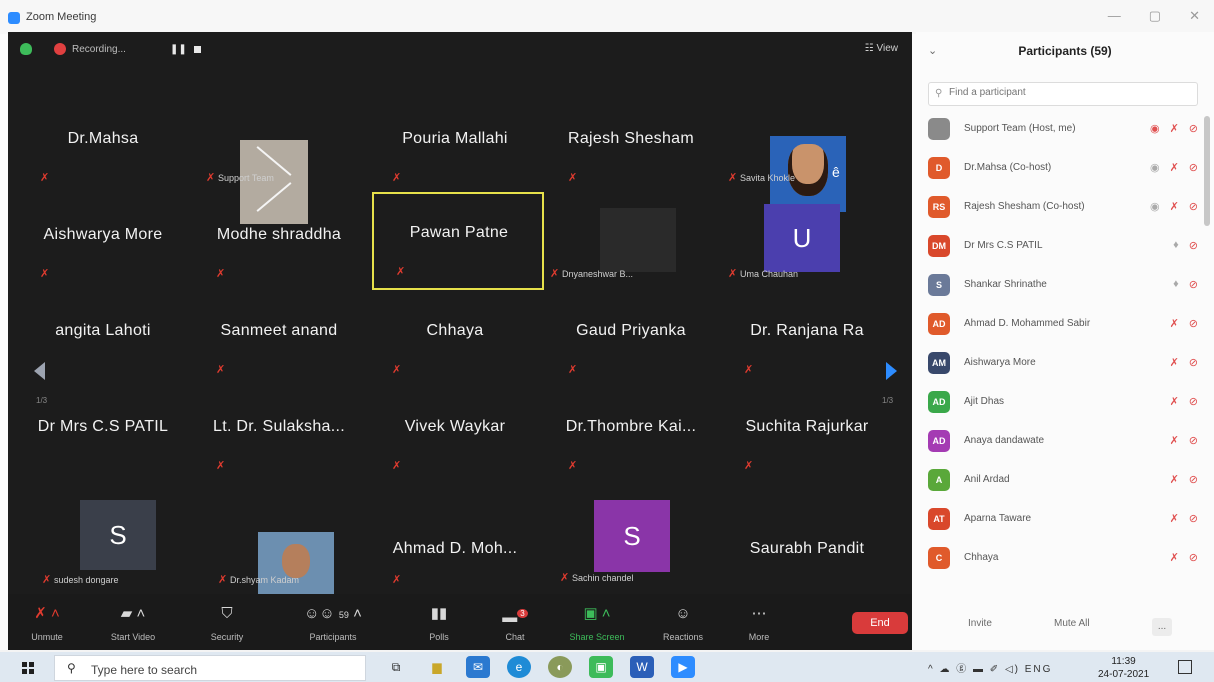 The height and width of the screenshot is (682, 1214). I want to click on participant-tile: Chhaya ✗, so click(455, 340).